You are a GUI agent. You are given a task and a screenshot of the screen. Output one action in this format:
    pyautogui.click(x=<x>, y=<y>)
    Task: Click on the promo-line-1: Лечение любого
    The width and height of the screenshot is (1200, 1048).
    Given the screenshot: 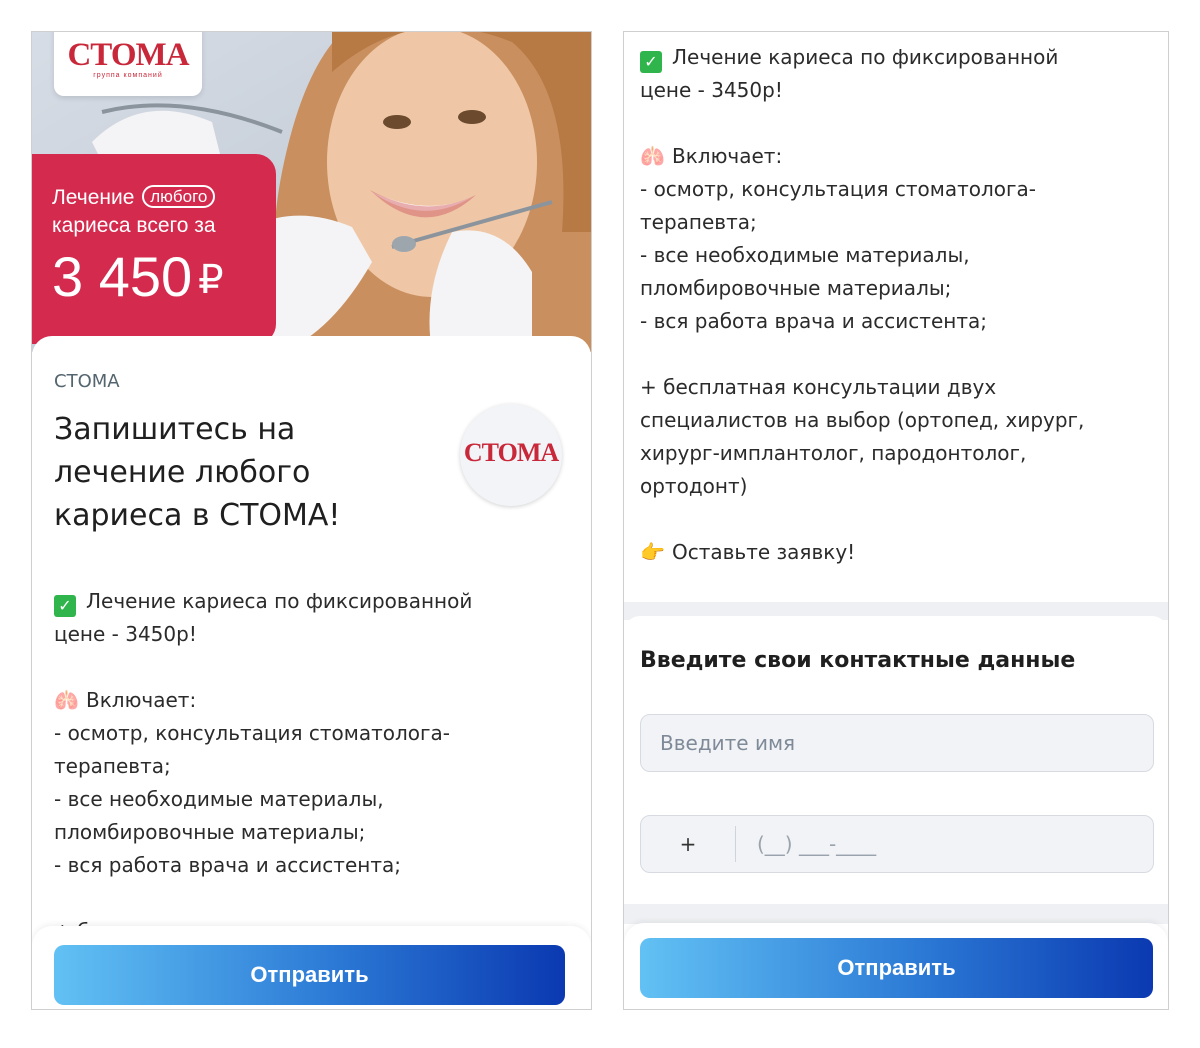 What is the action you would take?
    pyautogui.click(x=164, y=198)
    